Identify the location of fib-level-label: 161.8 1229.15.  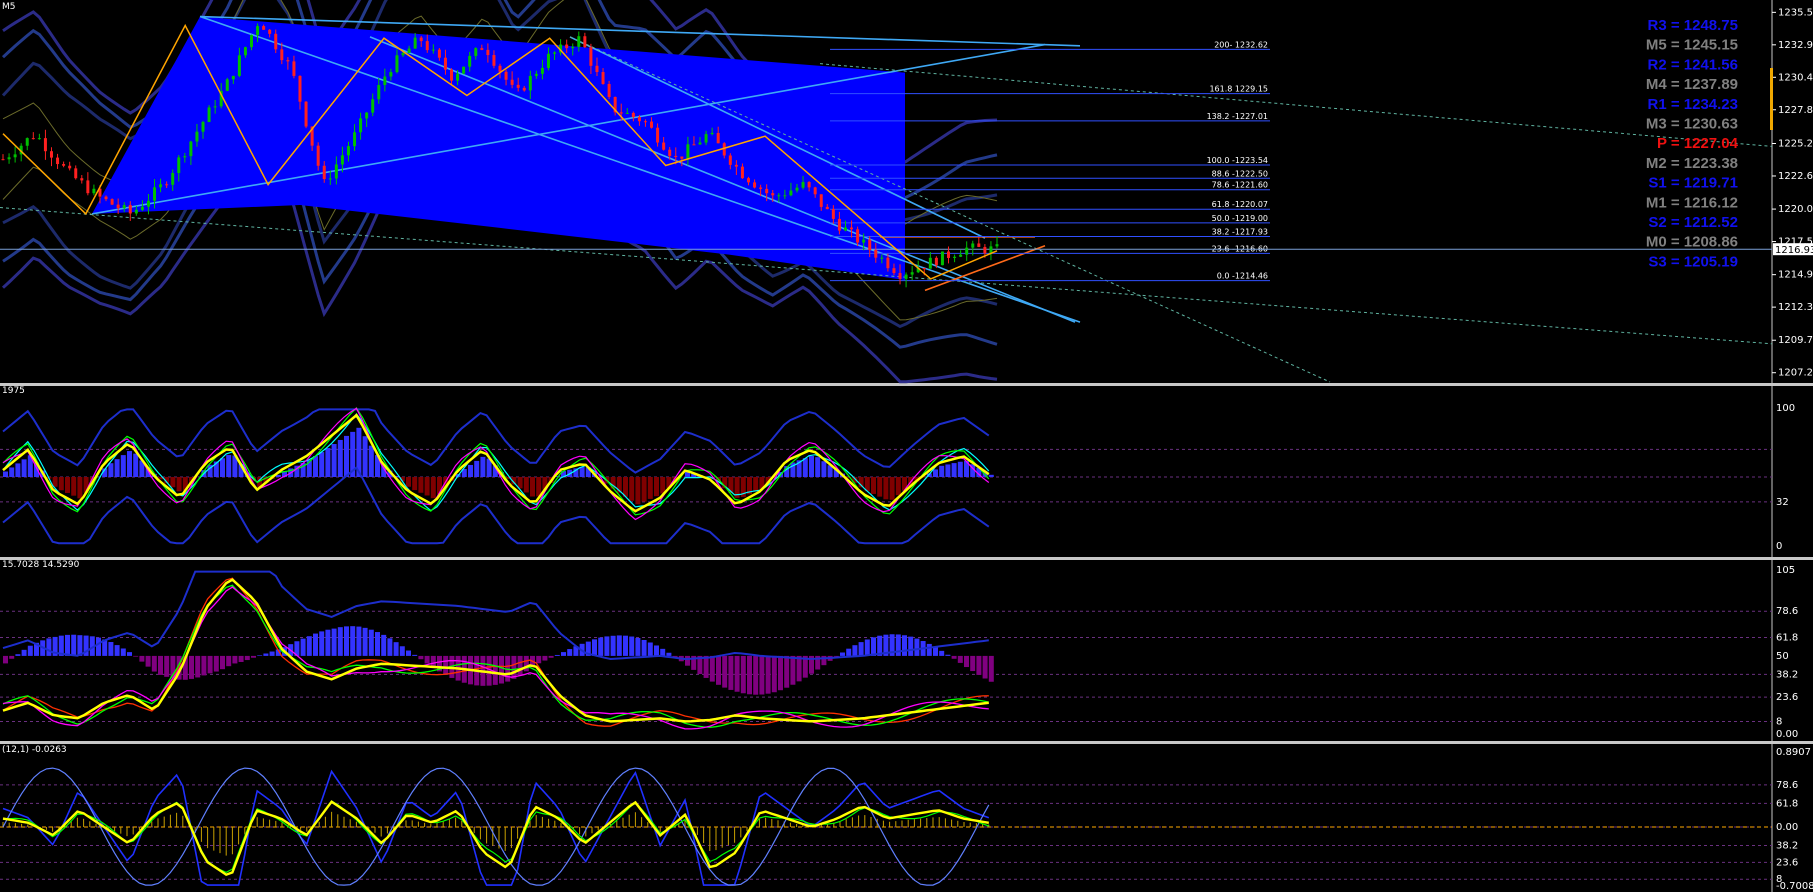
(1238, 89).